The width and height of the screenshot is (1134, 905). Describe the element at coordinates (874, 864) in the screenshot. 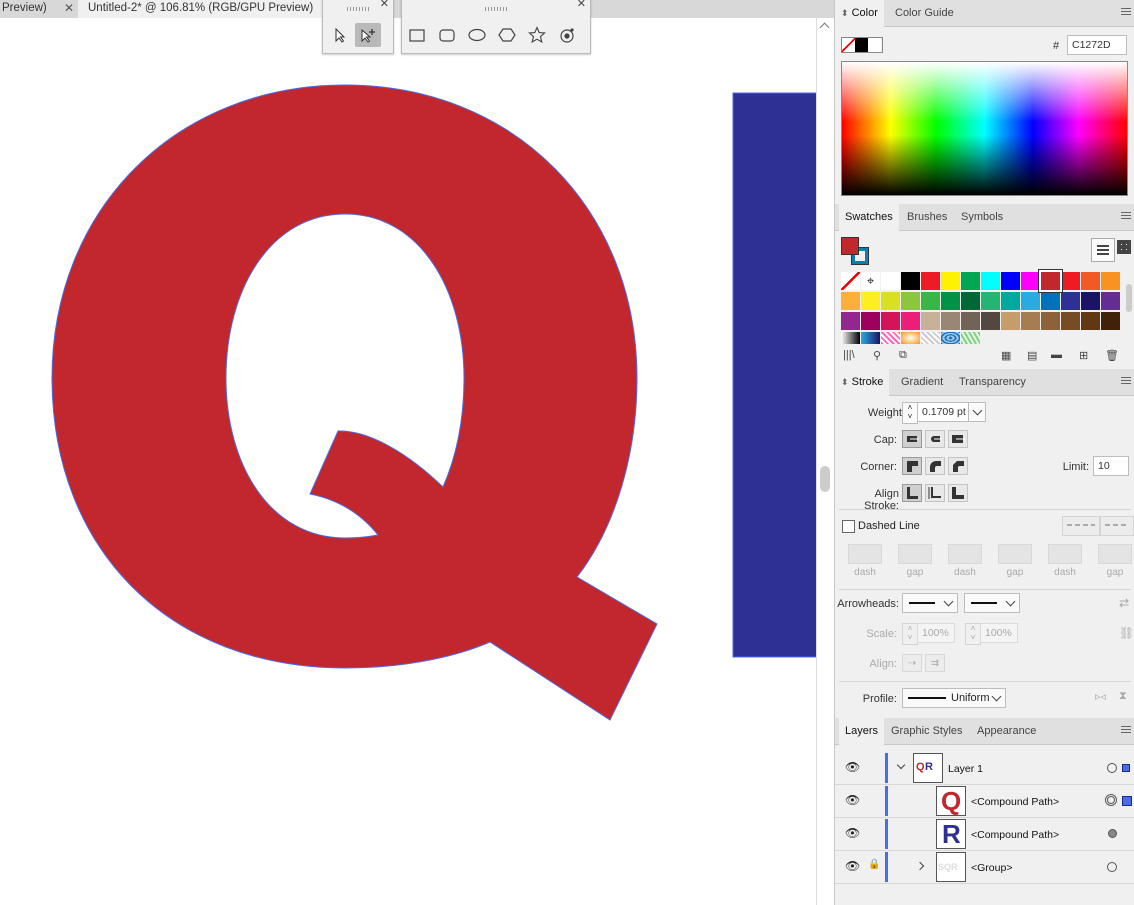

I see `lock-icon: 🔒` at that location.